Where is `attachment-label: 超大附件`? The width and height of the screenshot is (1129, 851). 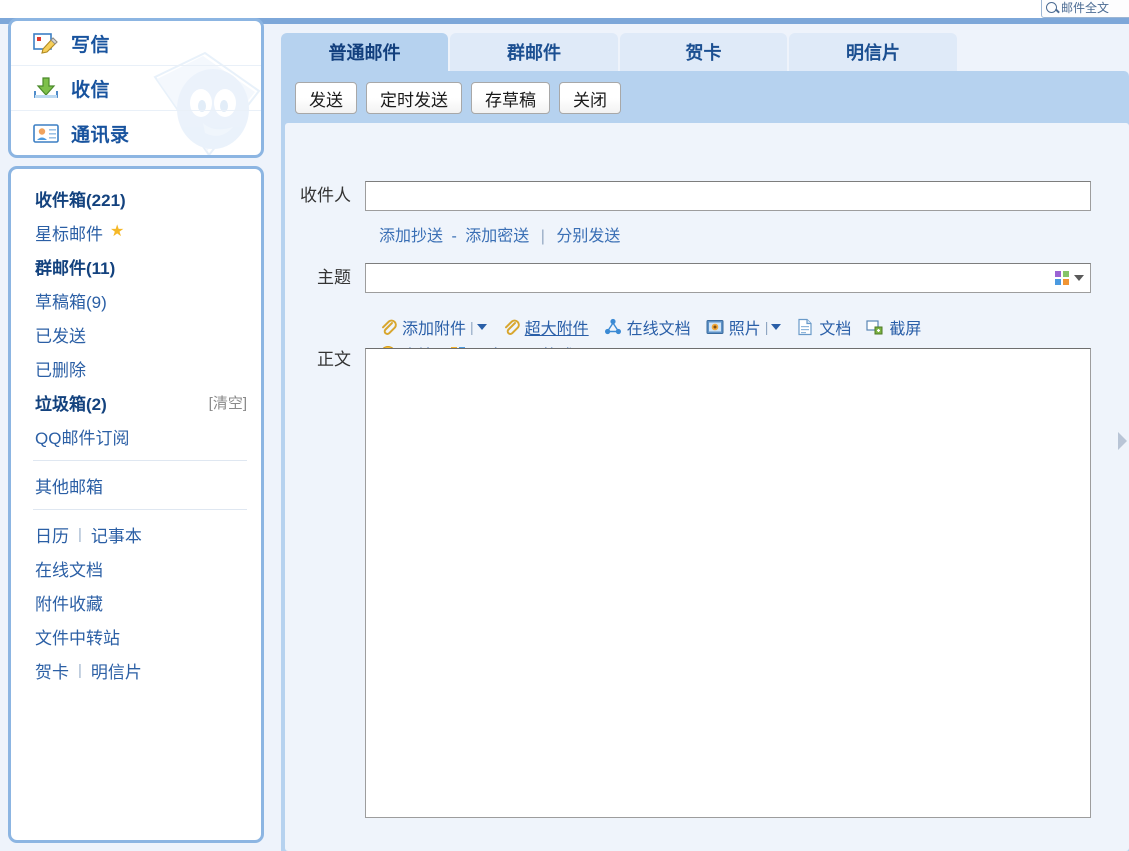
attachment-label: 超大附件 is located at coordinates (556, 329).